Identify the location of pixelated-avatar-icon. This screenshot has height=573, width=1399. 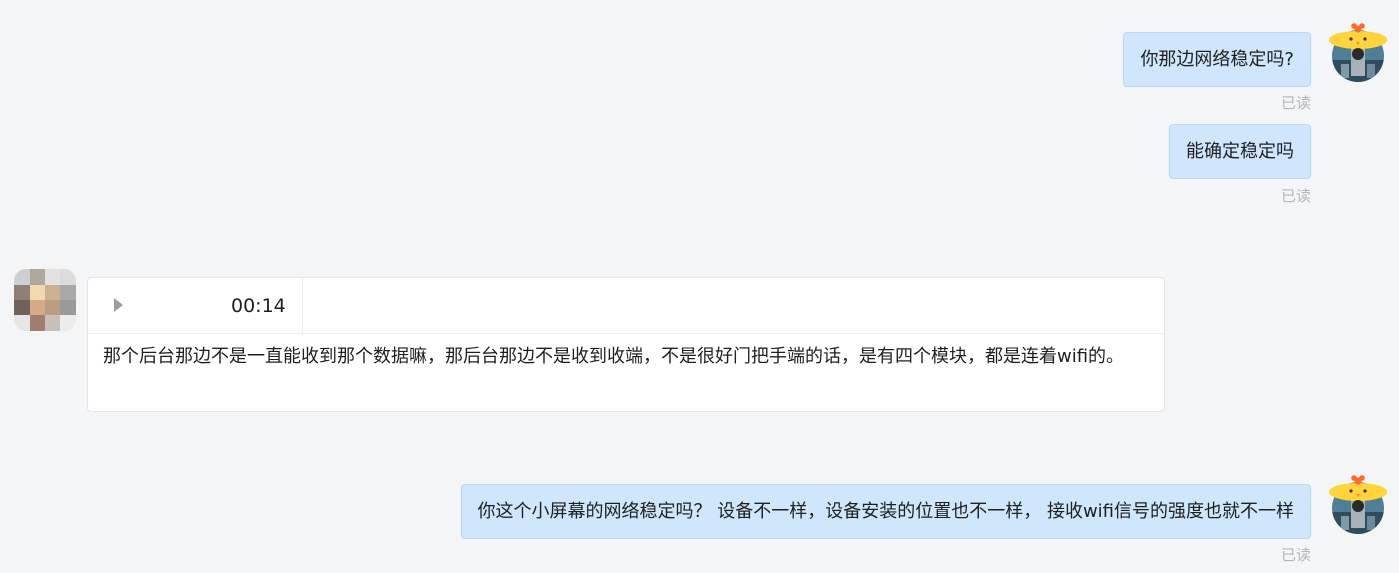
(45, 300).